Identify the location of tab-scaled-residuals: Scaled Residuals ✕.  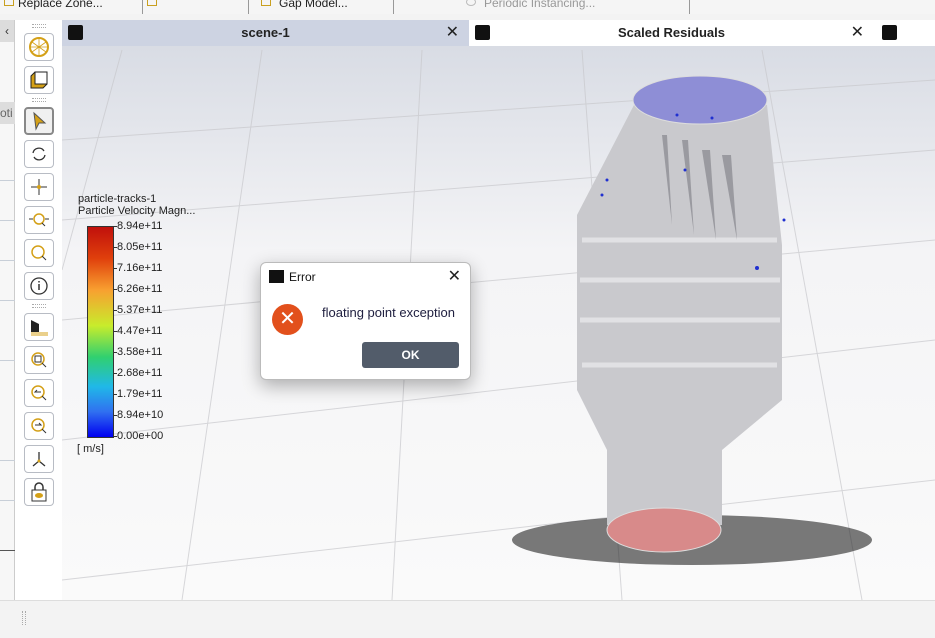
(671, 33).